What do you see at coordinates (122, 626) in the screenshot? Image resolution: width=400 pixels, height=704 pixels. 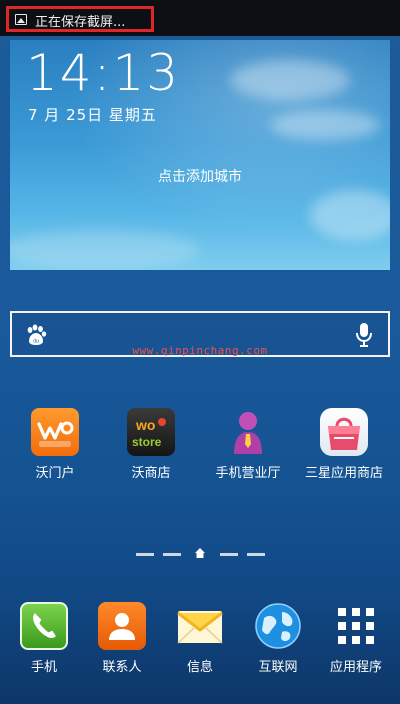 I see `contacts-icon` at bounding box center [122, 626].